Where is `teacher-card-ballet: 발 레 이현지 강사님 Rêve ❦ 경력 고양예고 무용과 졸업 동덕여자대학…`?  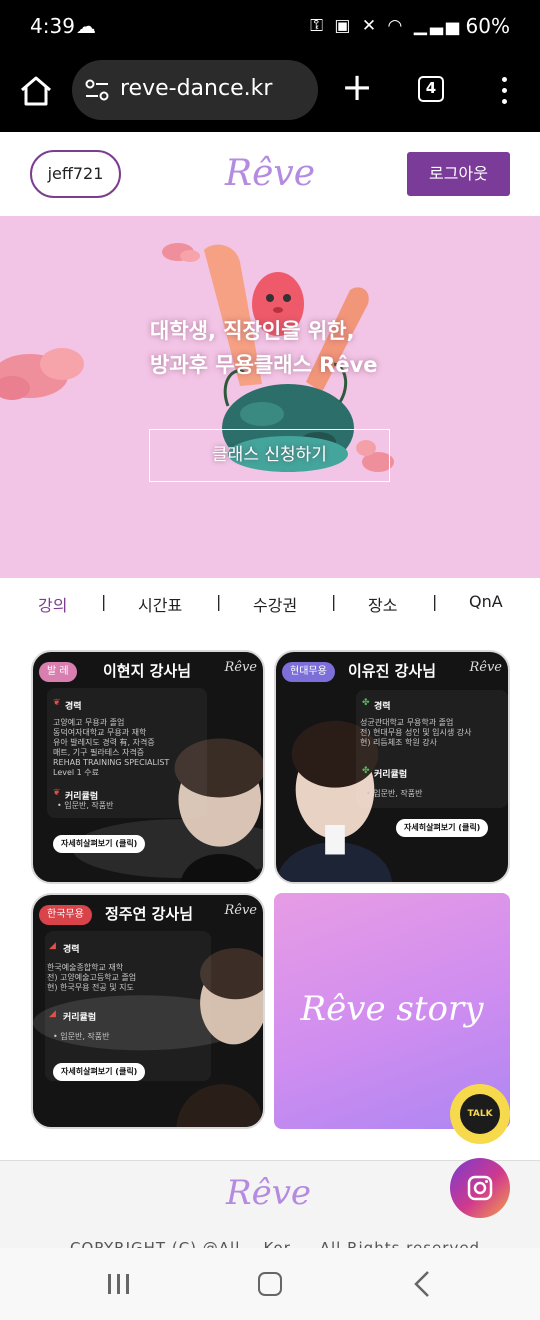 teacher-card-ballet: 발 레 이현지 강사님 Rêve ❦ 경력 고양예고 무용과 졸업 동덕여자대학… is located at coordinates (148, 767).